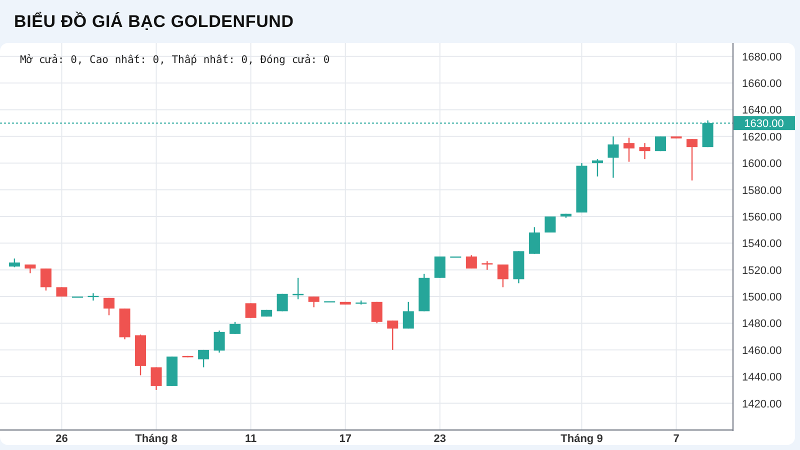  I want to click on chart-title: BIỂU ĐỒ GIÁ BẠC GOLDENFUND, so click(154, 22).